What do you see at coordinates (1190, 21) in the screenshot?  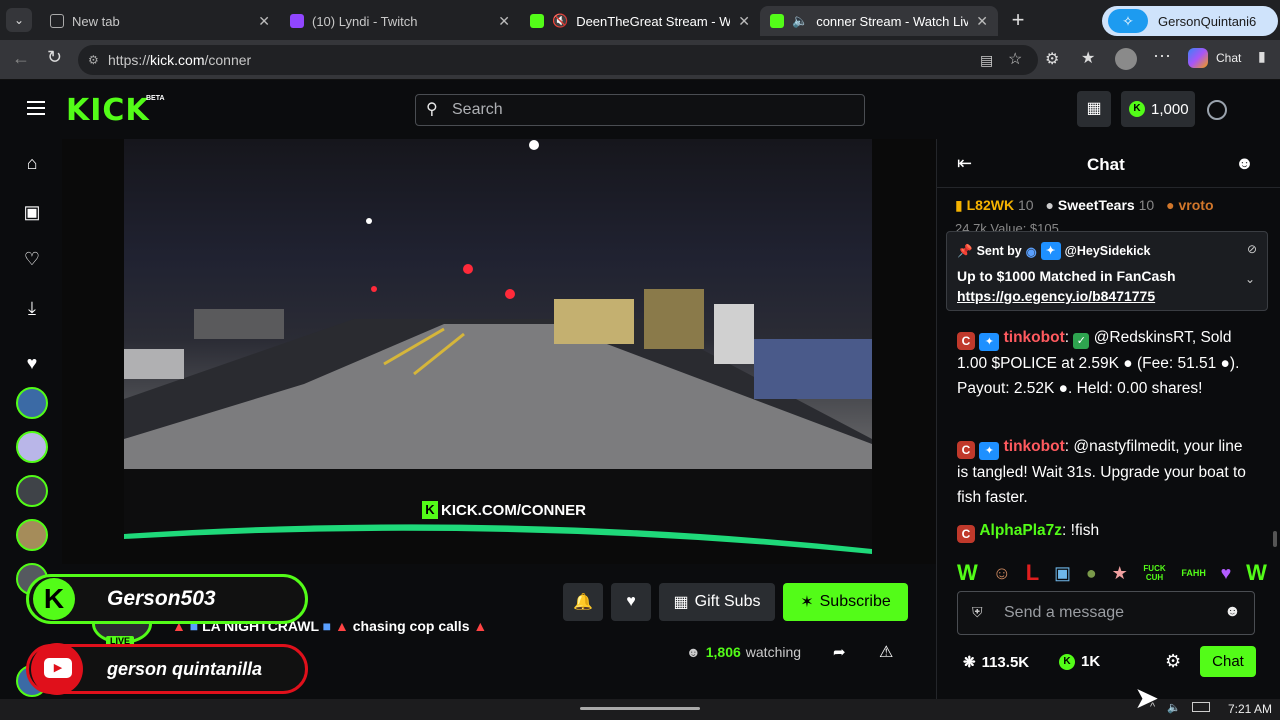 I see `profile-chip: ✧ GersonQuintani6` at bounding box center [1190, 21].